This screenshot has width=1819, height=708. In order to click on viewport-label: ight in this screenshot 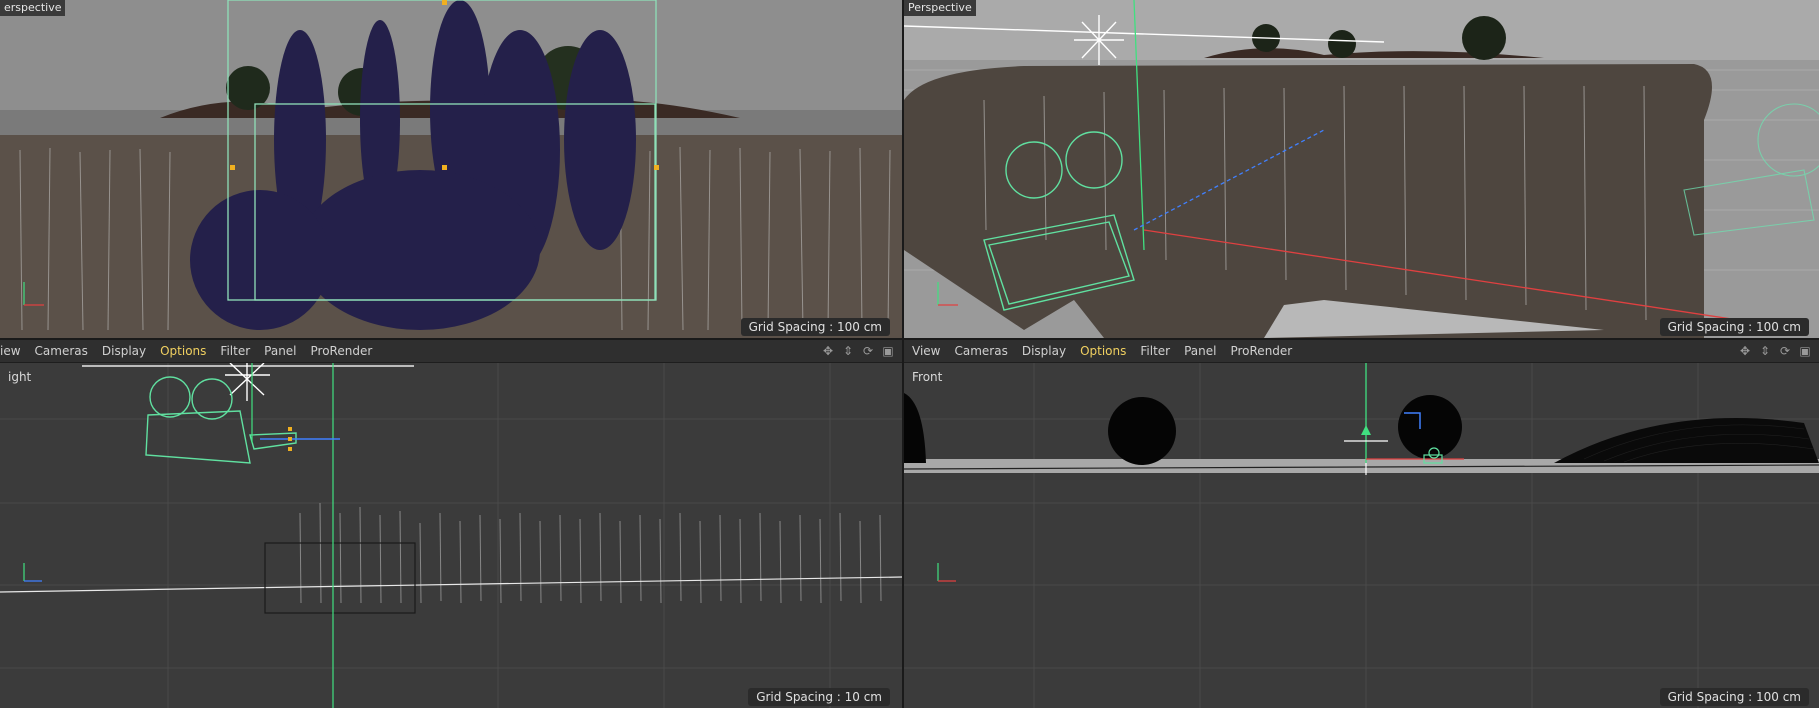, I will do `click(20, 377)`.